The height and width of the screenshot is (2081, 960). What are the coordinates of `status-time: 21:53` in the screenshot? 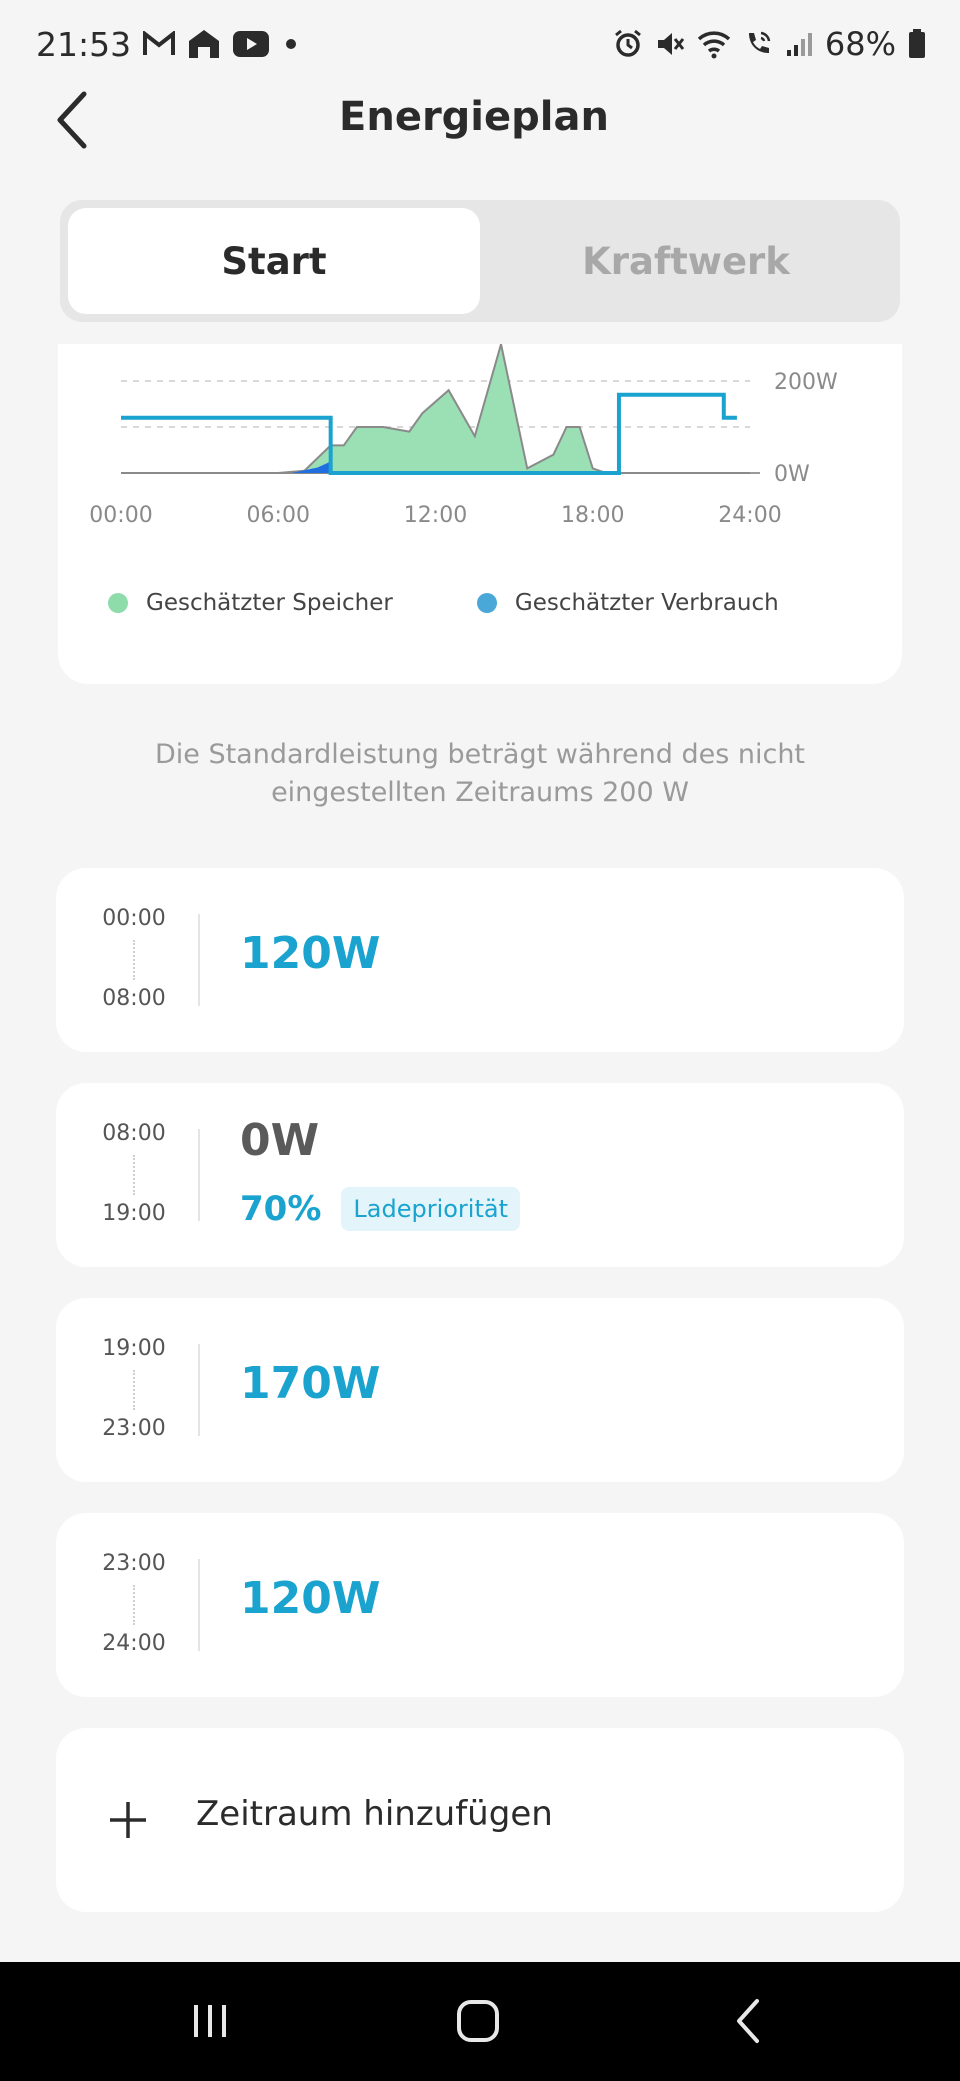 It's located at (84, 44).